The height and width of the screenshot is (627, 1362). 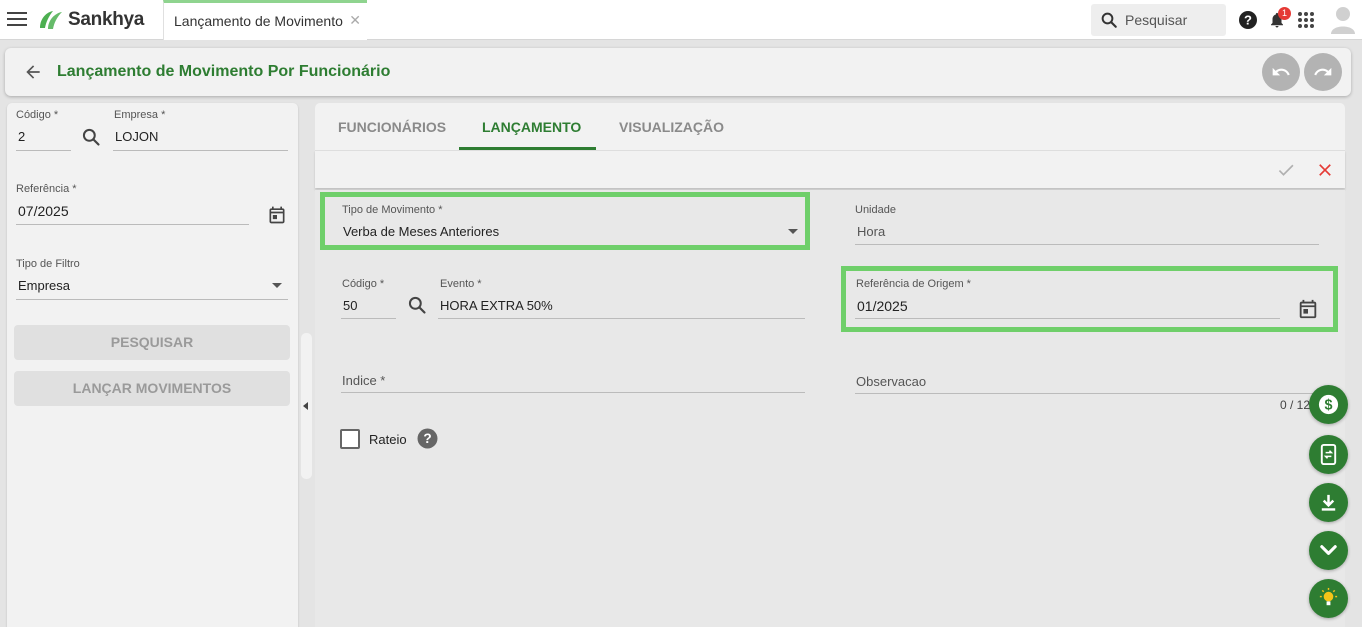 What do you see at coordinates (421, 231) in the screenshot?
I see `tipo-movimento-select: Verba de Meses Anteriores` at bounding box center [421, 231].